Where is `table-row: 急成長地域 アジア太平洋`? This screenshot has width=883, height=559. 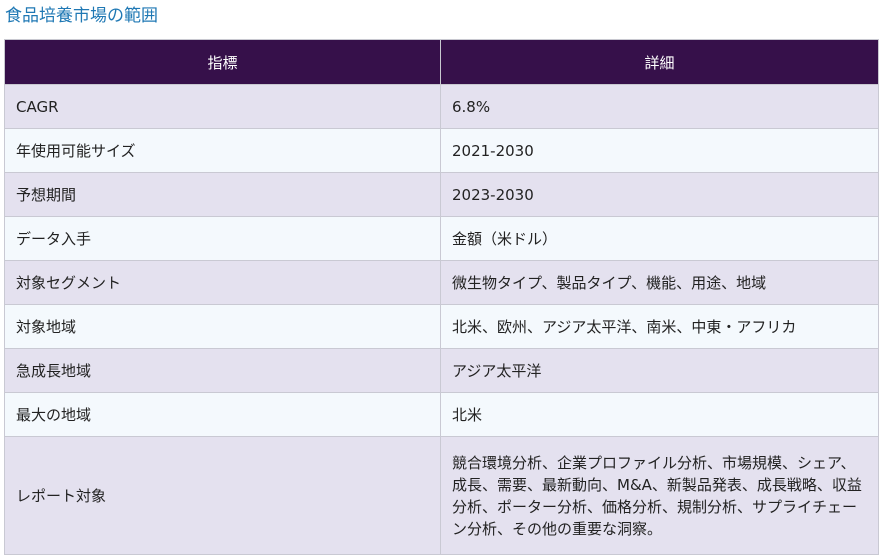
table-row: 急成長地域 アジア太平洋 is located at coordinates (441, 370).